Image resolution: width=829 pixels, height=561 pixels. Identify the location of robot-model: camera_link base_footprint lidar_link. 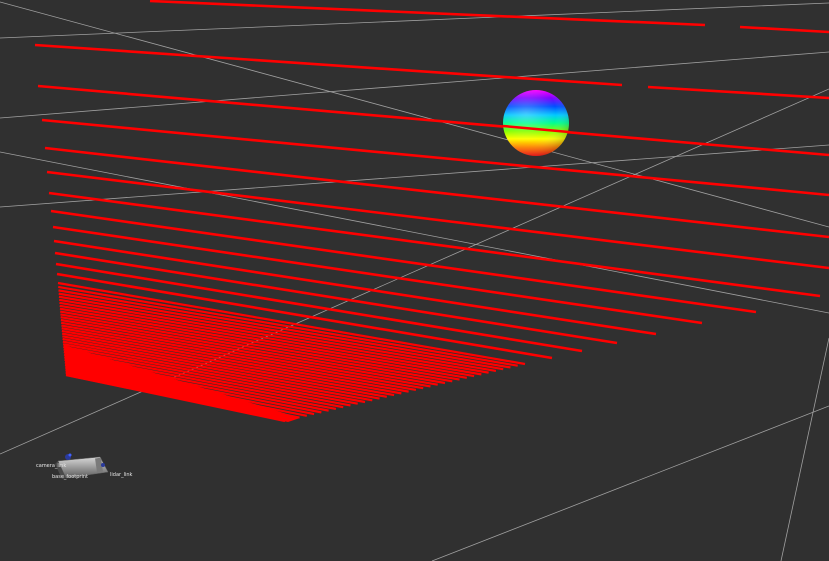
(84, 467).